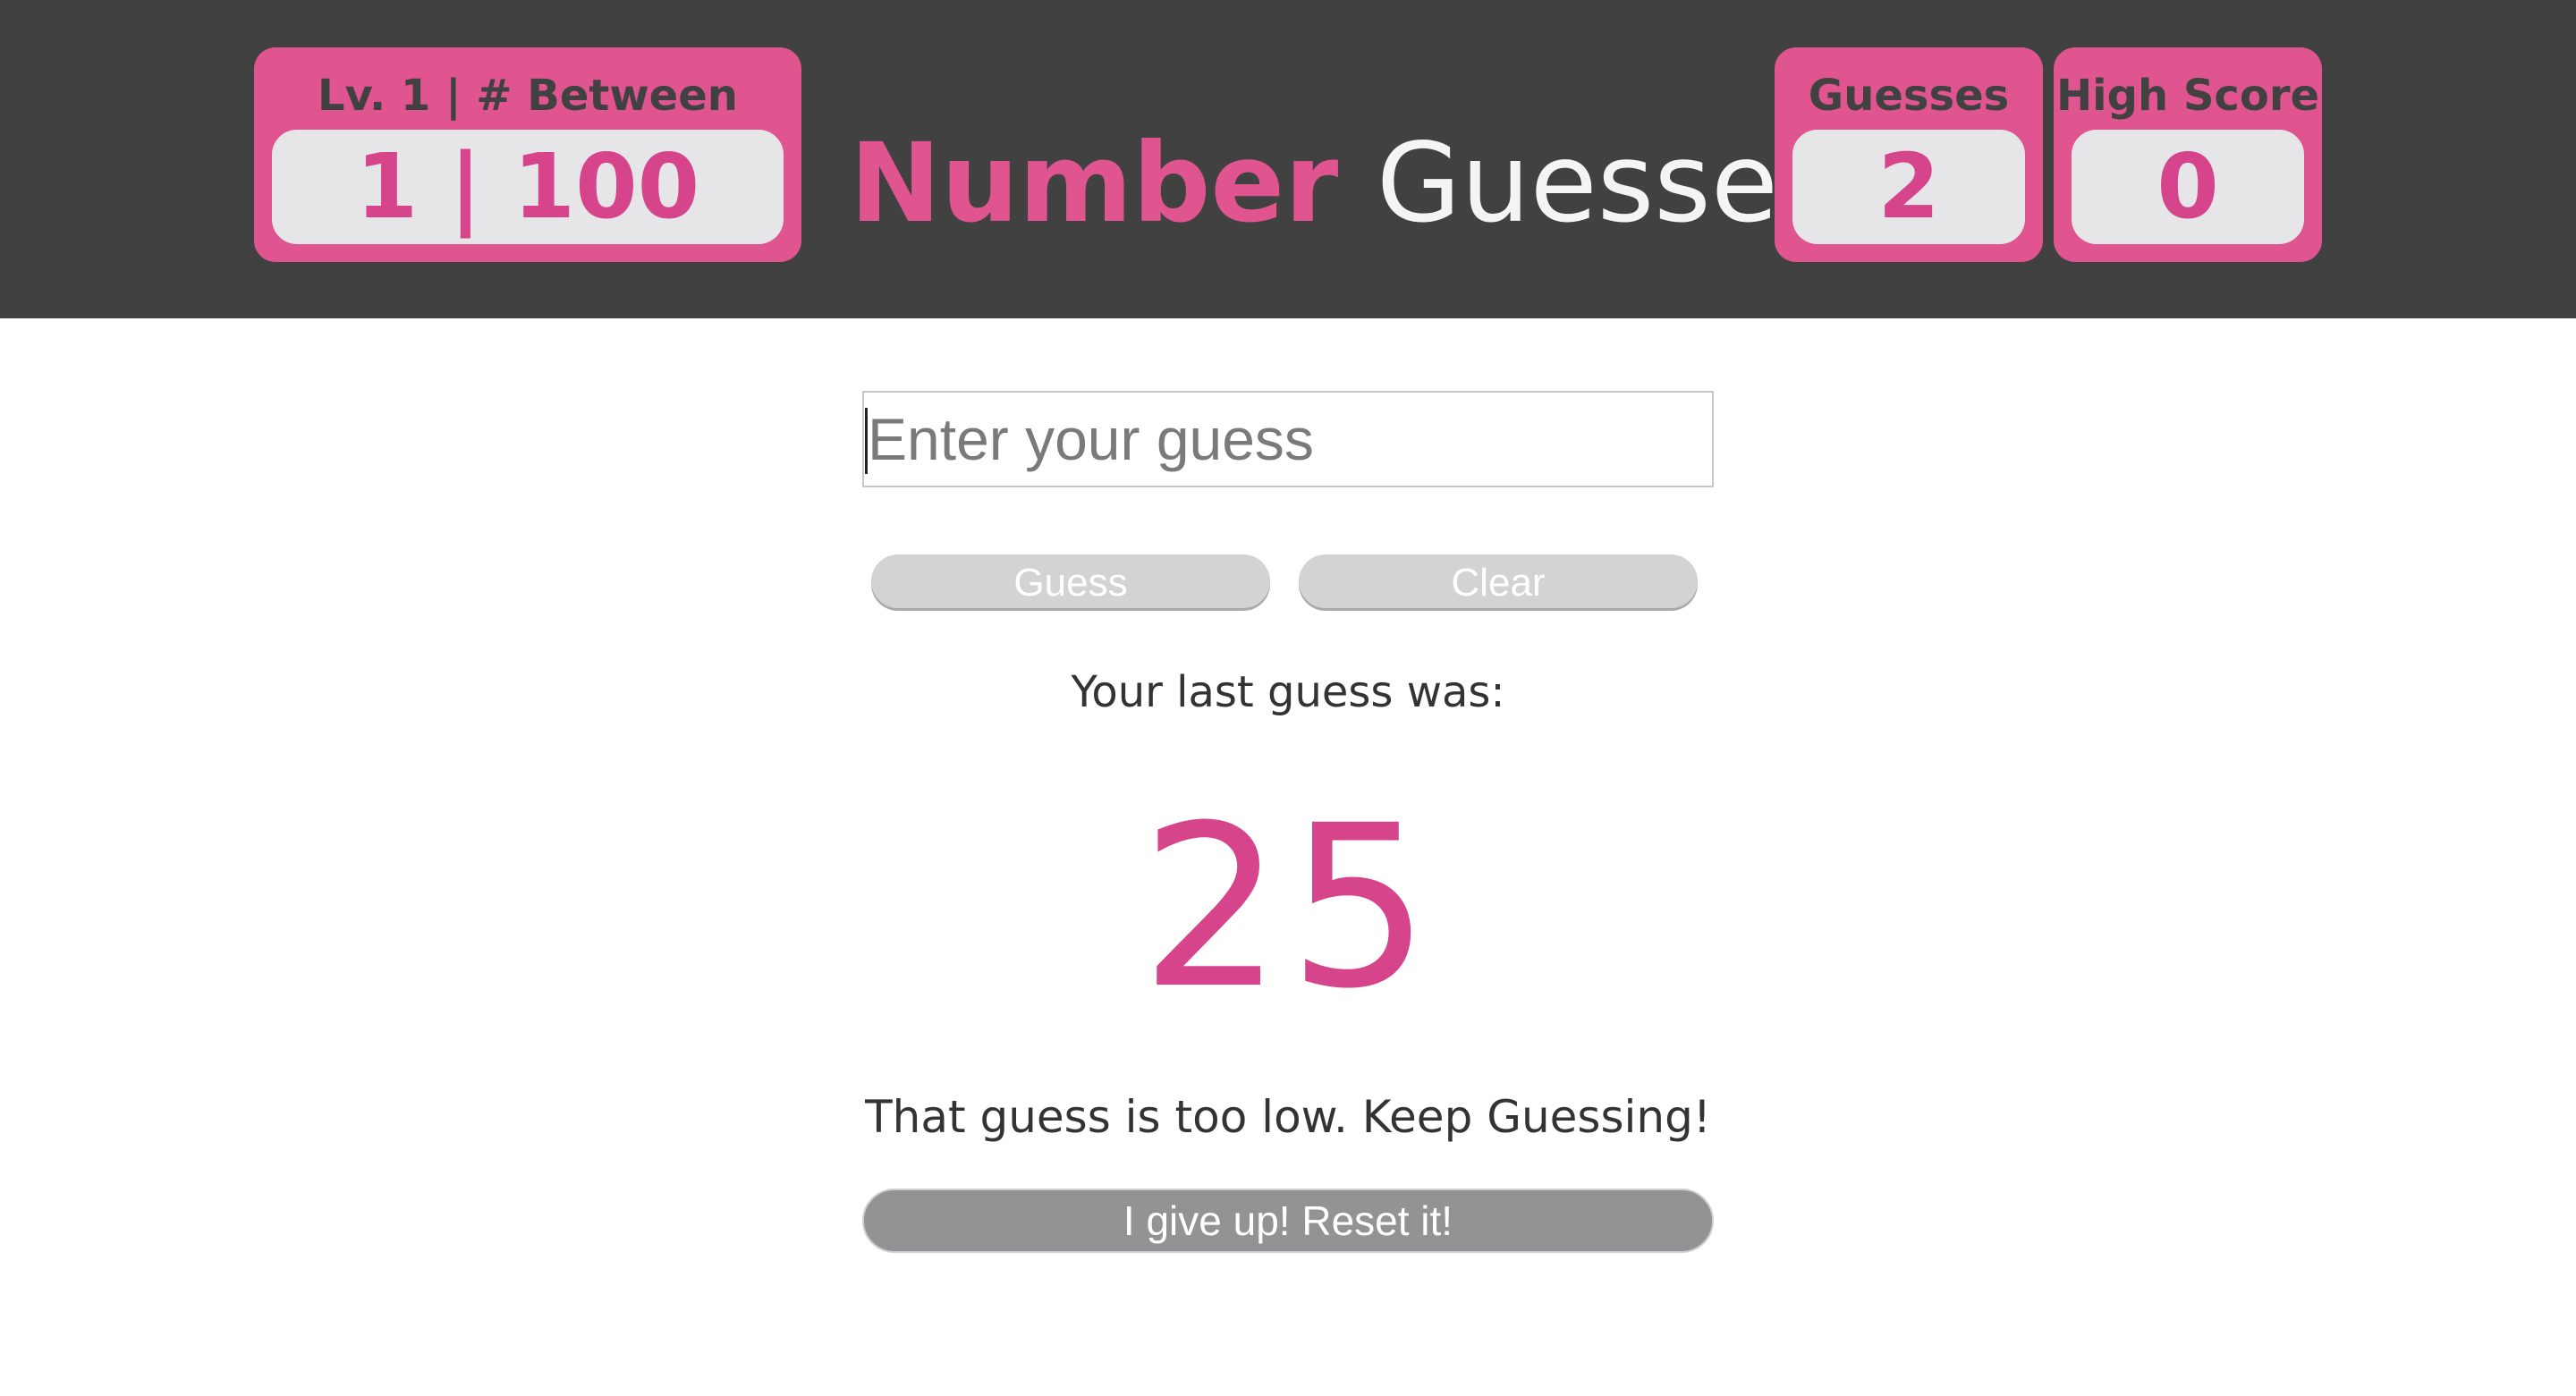 The height and width of the screenshot is (1396, 2576). I want to click on high-score-box: High Score 0, so click(2188, 154).